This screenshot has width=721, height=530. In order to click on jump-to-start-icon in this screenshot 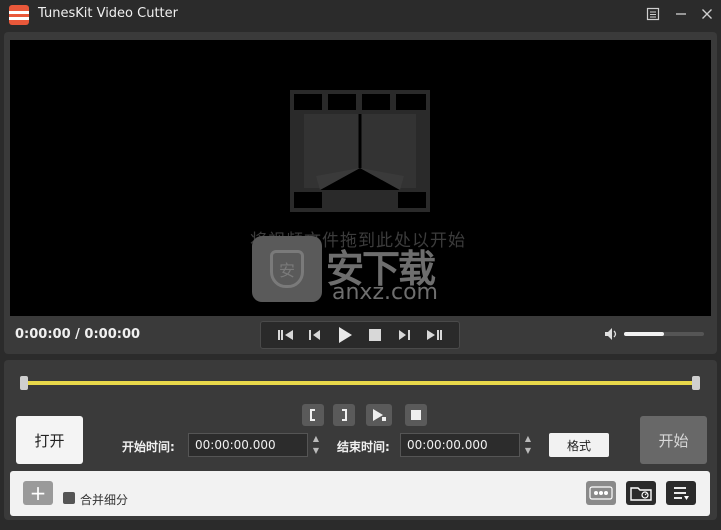, I will do `click(286, 335)`.